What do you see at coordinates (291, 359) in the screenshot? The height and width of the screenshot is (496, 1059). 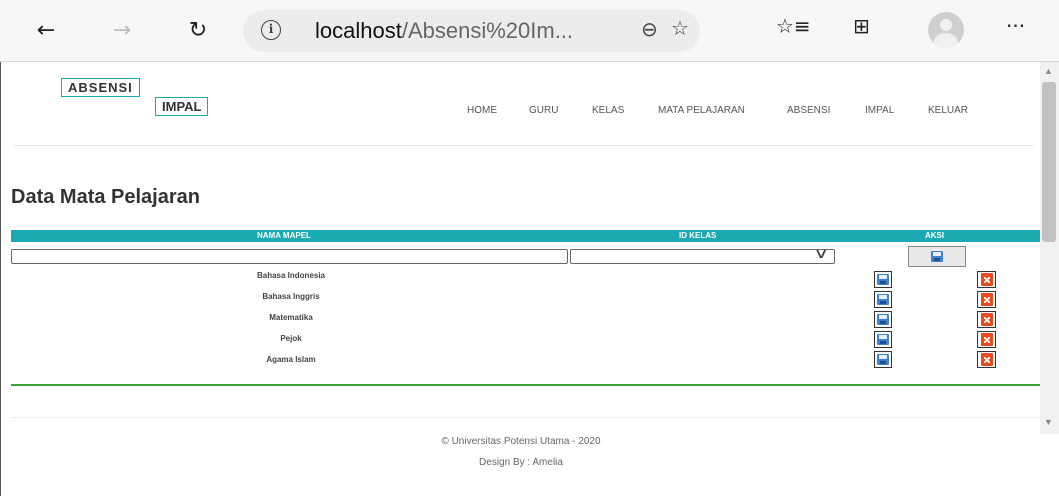 I see `list-item: Agama Islam` at bounding box center [291, 359].